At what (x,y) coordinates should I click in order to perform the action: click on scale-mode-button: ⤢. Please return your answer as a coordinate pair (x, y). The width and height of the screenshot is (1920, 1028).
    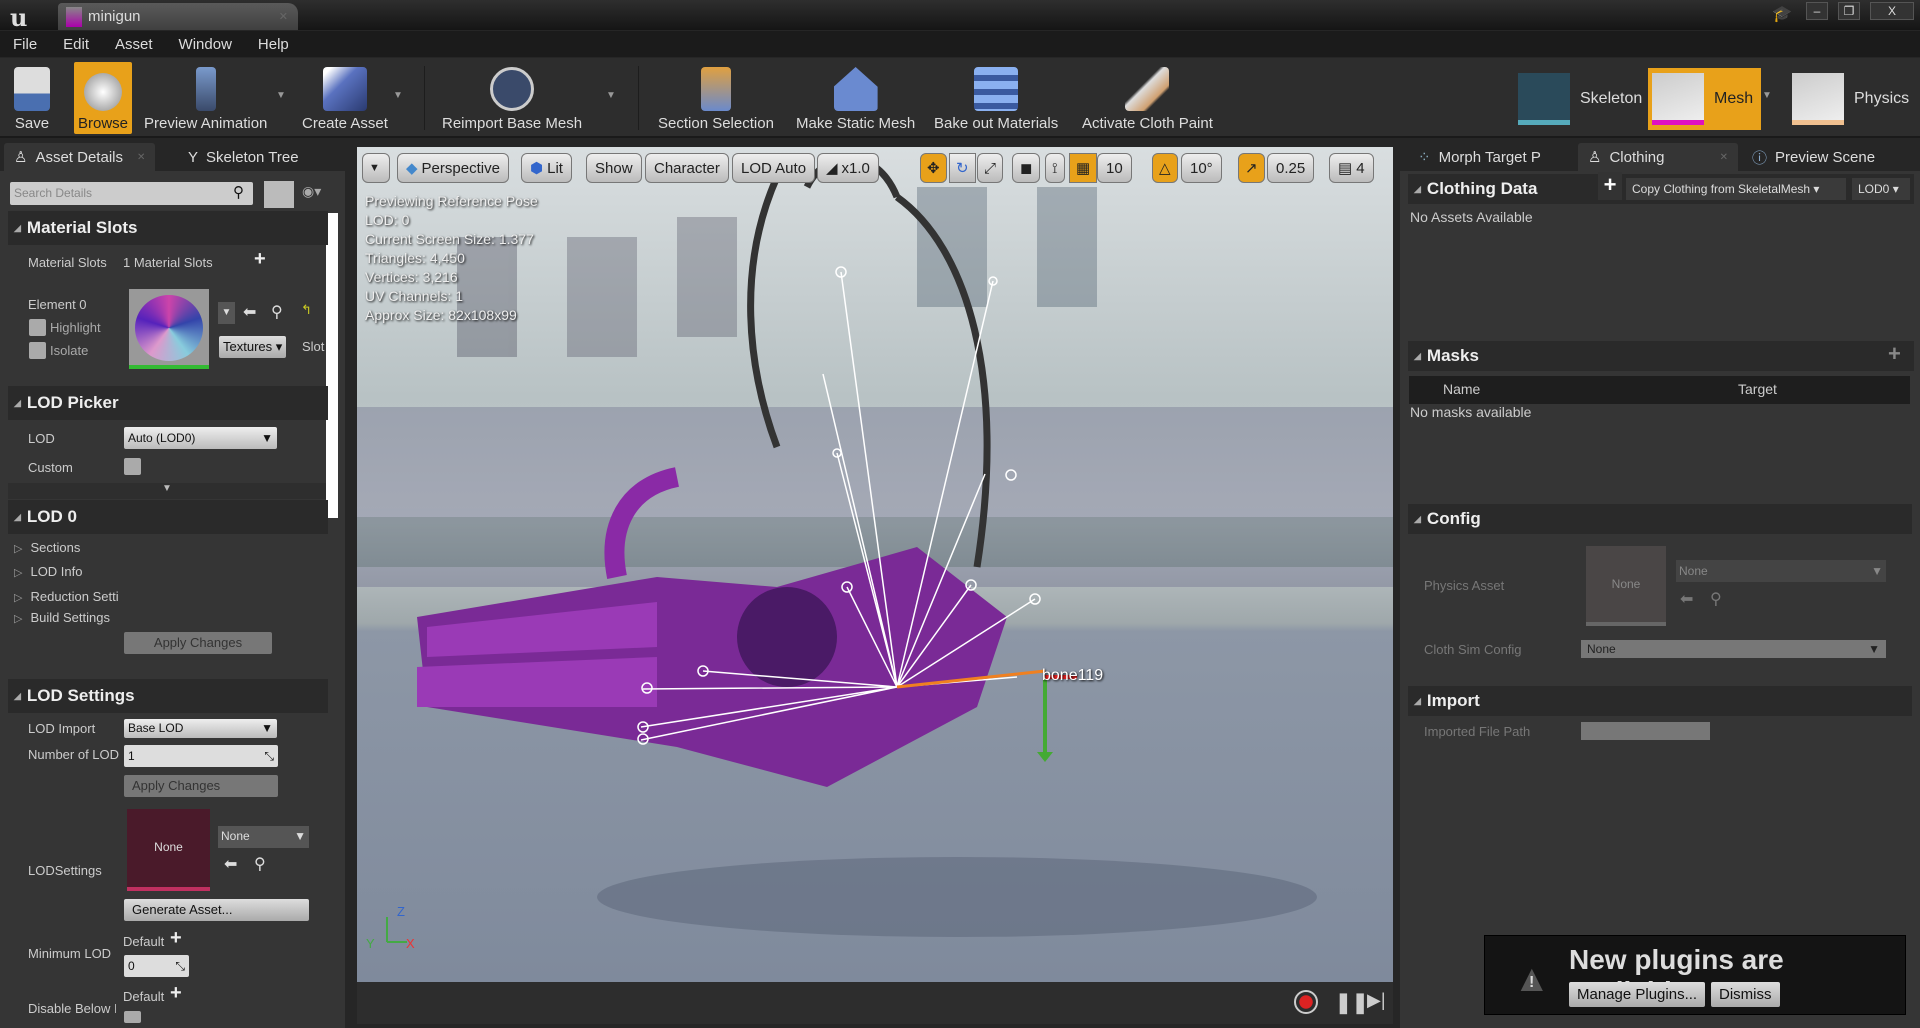
    Looking at the image, I should click on (990, 168).